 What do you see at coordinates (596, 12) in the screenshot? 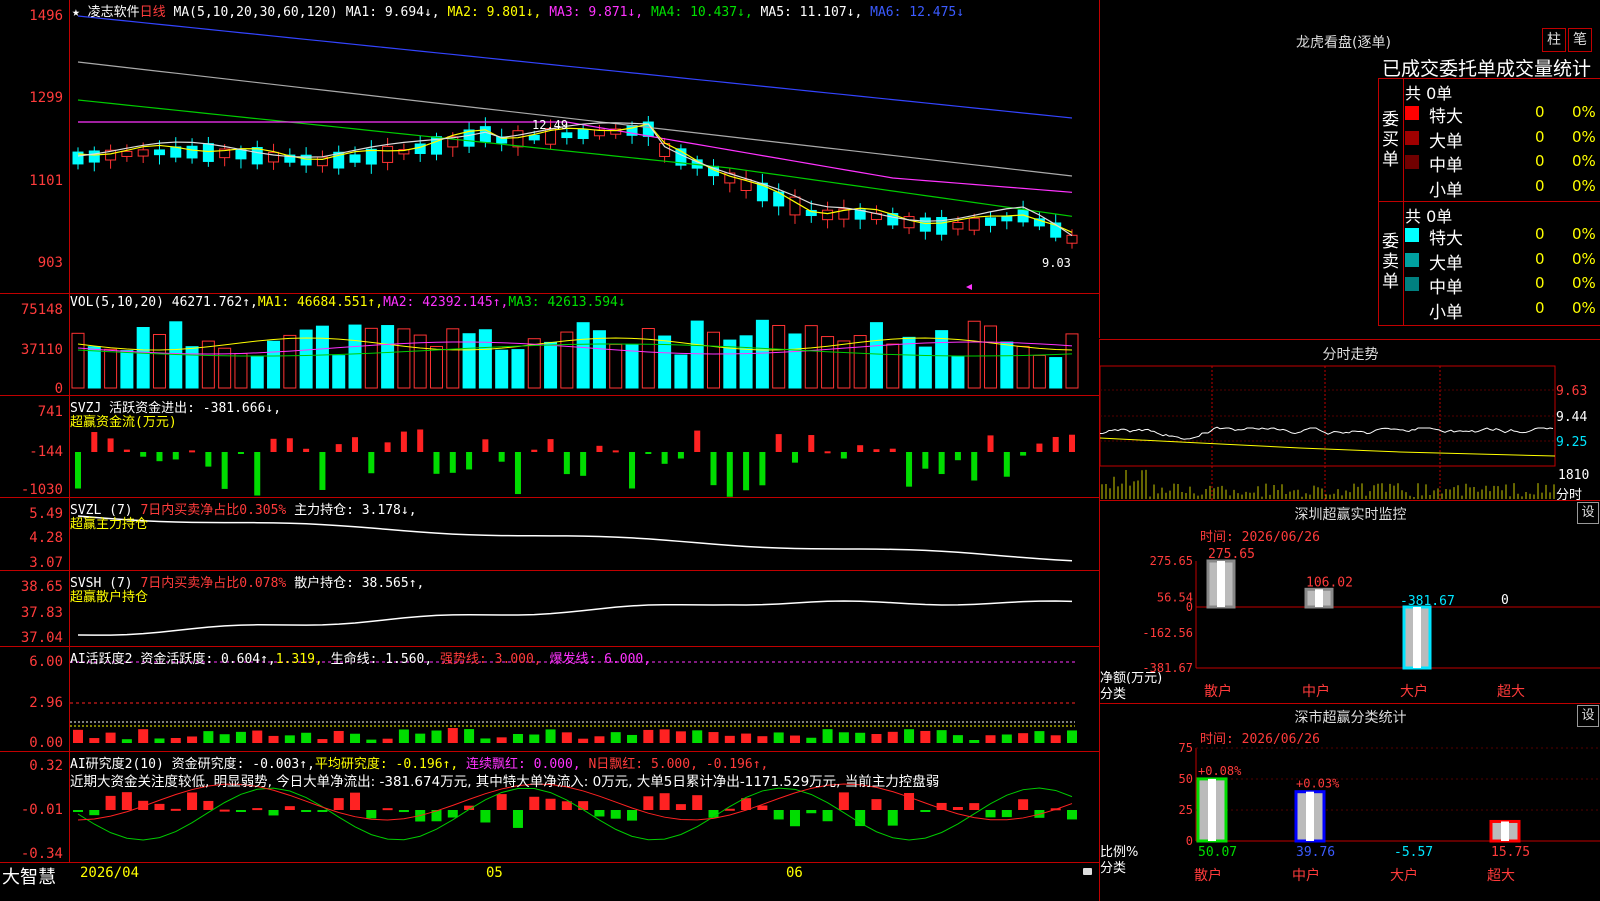
I see `ma3-value: MA3: 9.871↓,` at bounding box center [596, 12].